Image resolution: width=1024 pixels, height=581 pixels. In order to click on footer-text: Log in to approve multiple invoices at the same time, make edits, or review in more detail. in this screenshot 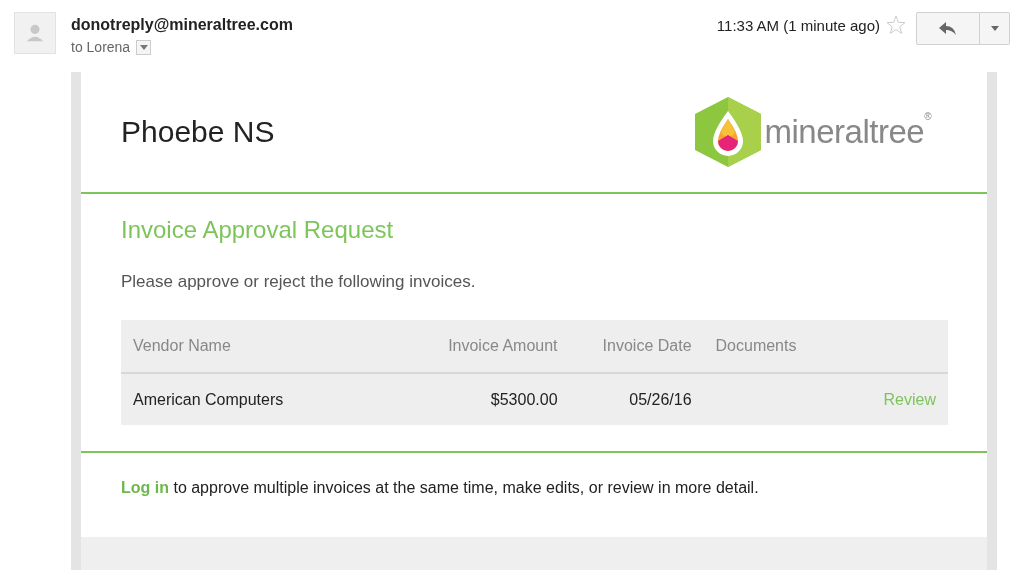, I will do `click(440, 488)`.